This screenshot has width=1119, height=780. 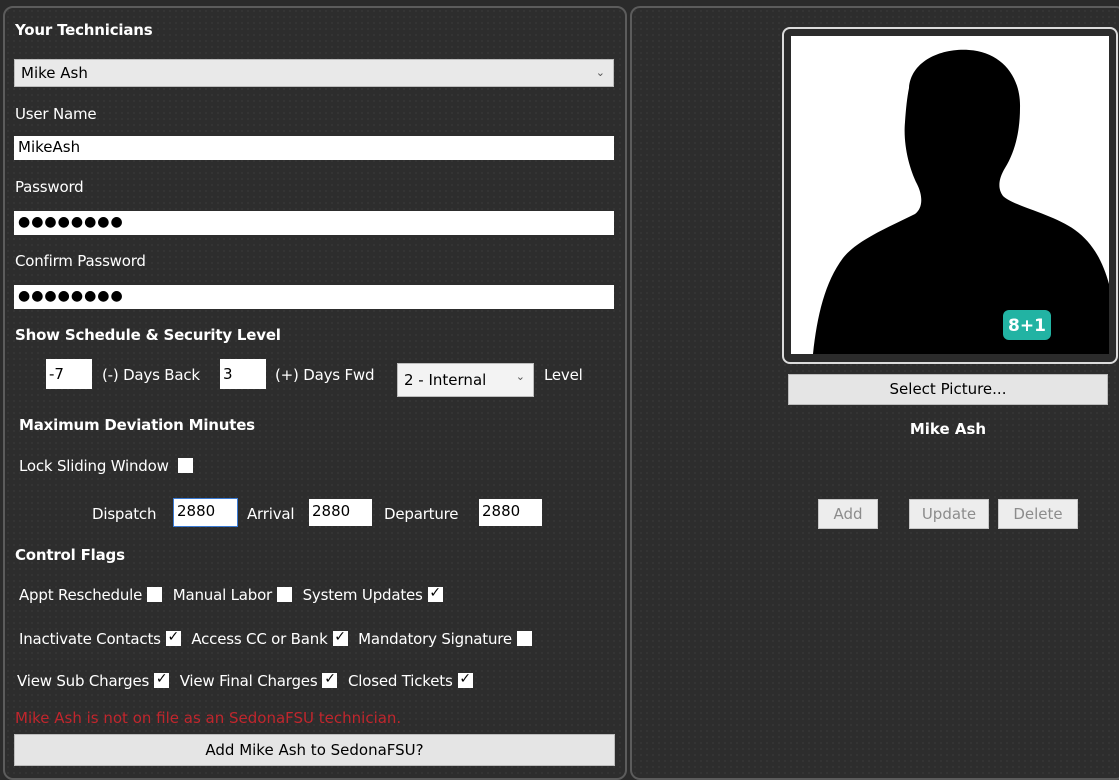 What do you see at coordinates (314, 223) in the screenshot?
I see `password-input: ●●●●●●●●` at bounding box center [314, 223].